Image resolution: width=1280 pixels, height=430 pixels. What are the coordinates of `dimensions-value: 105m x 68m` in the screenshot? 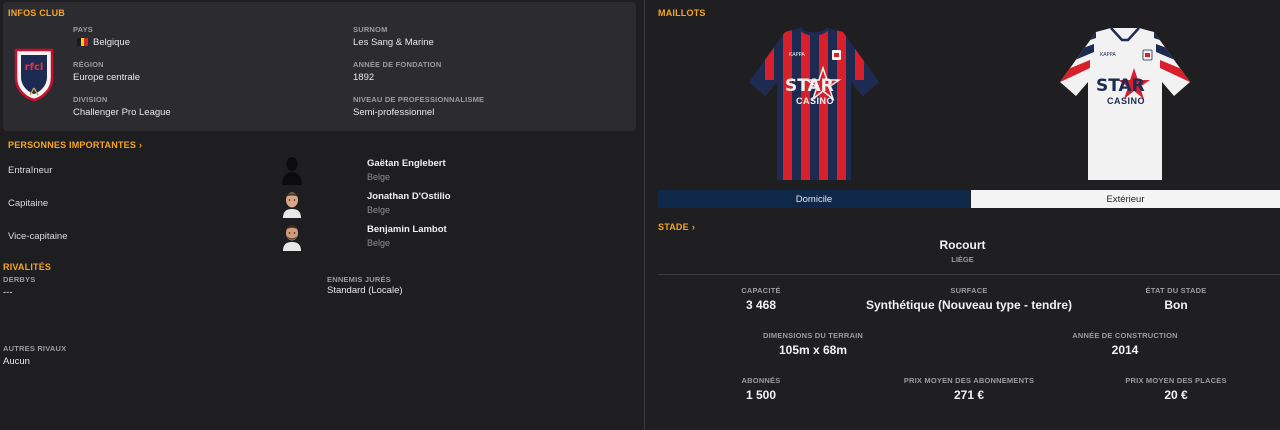 It's located at (813, 350).